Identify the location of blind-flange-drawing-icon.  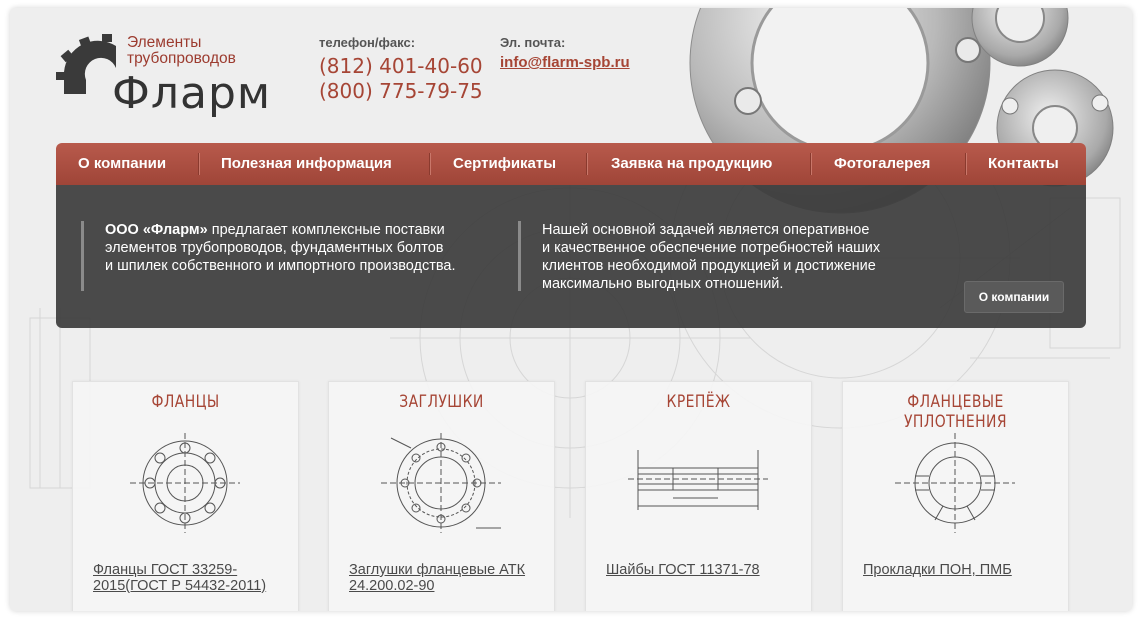
(441, 483).